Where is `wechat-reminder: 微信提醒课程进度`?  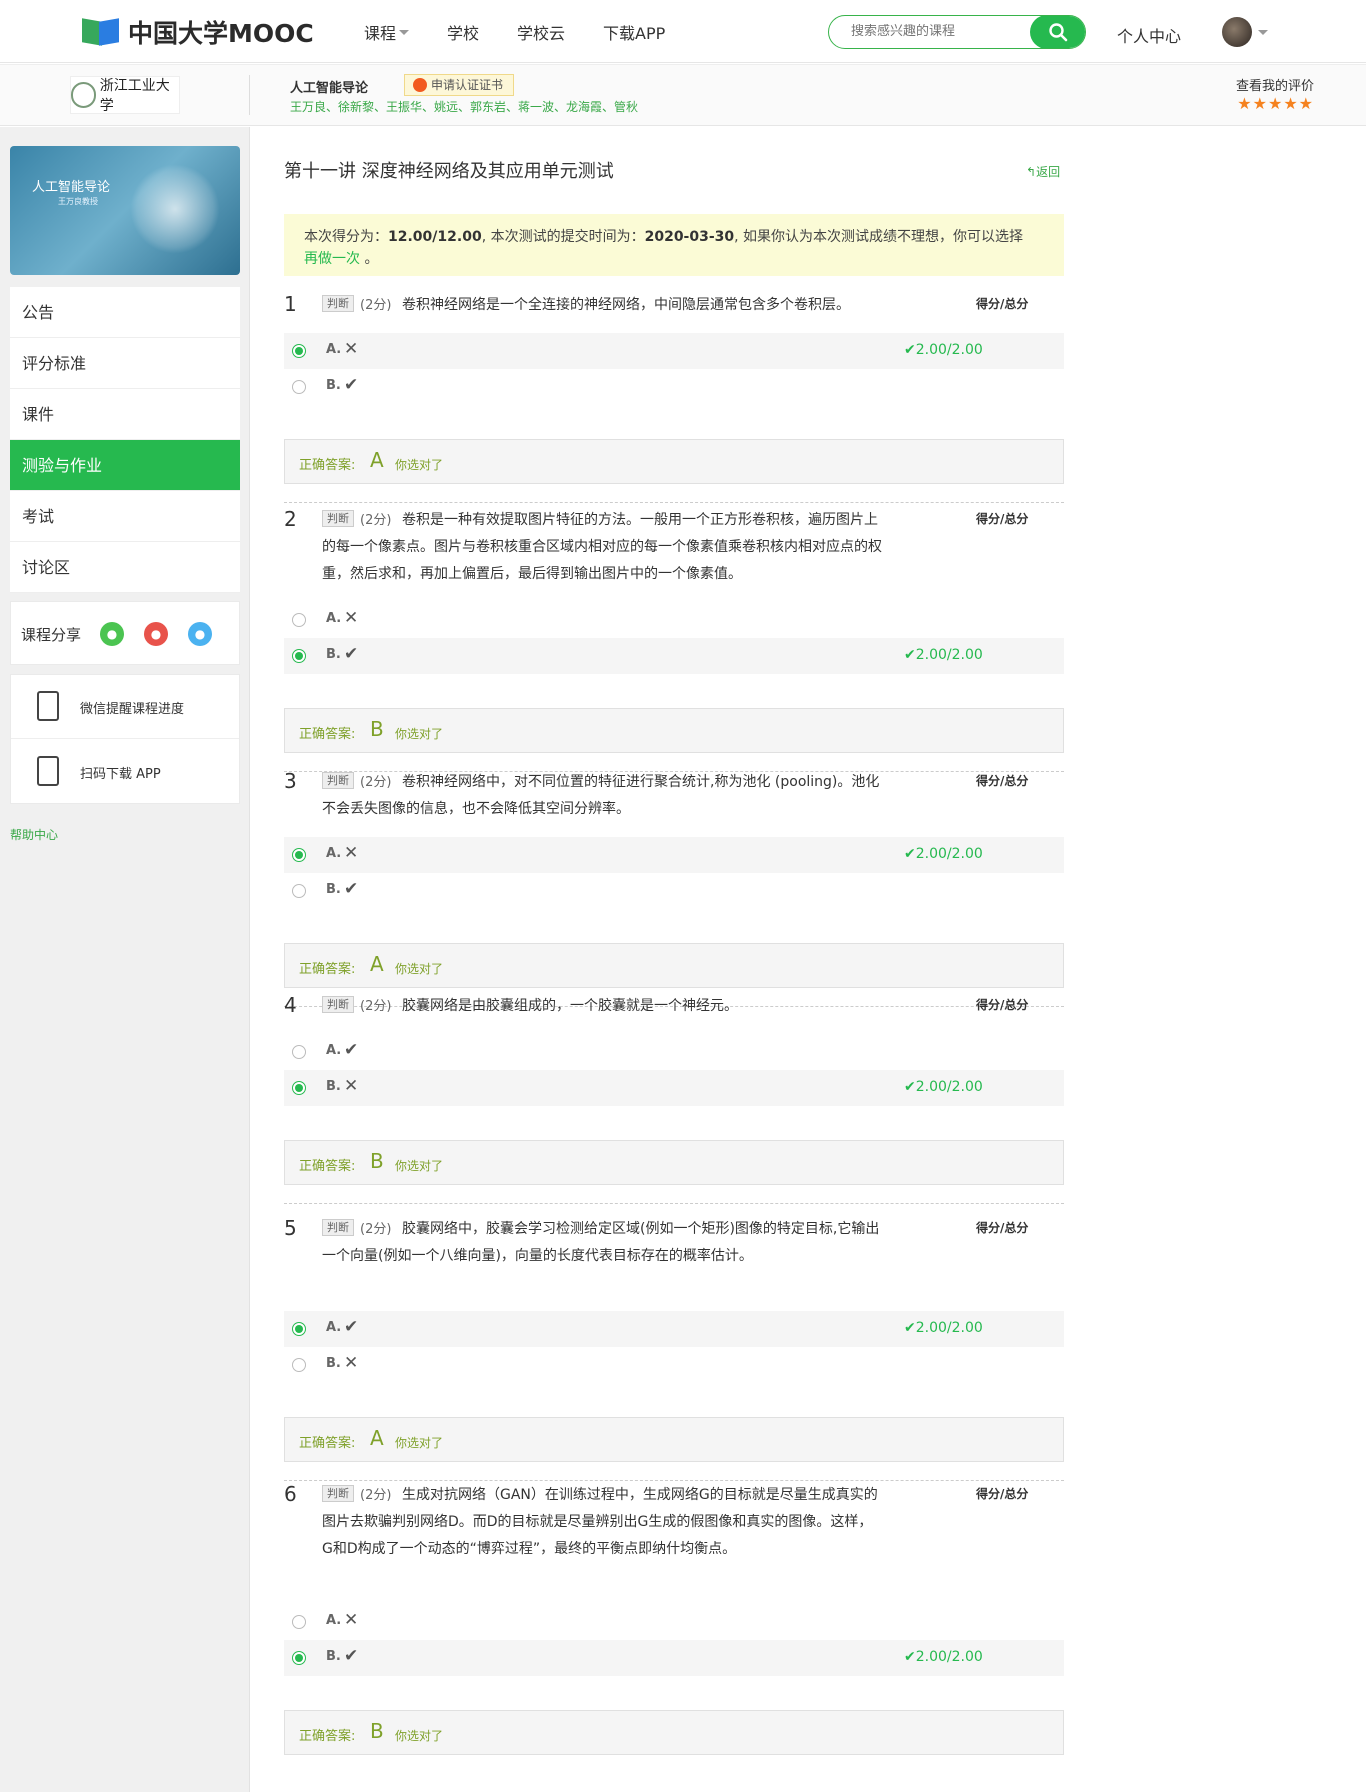
wechat-reminder: 微信提醒课程进度 is located at coordinates (125, 707).